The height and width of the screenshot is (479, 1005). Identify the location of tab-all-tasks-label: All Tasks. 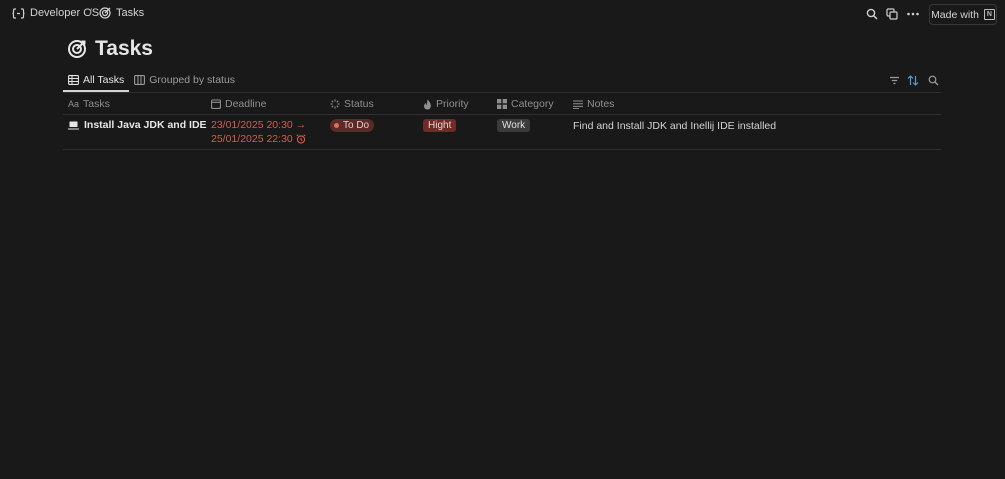
(104, 80).